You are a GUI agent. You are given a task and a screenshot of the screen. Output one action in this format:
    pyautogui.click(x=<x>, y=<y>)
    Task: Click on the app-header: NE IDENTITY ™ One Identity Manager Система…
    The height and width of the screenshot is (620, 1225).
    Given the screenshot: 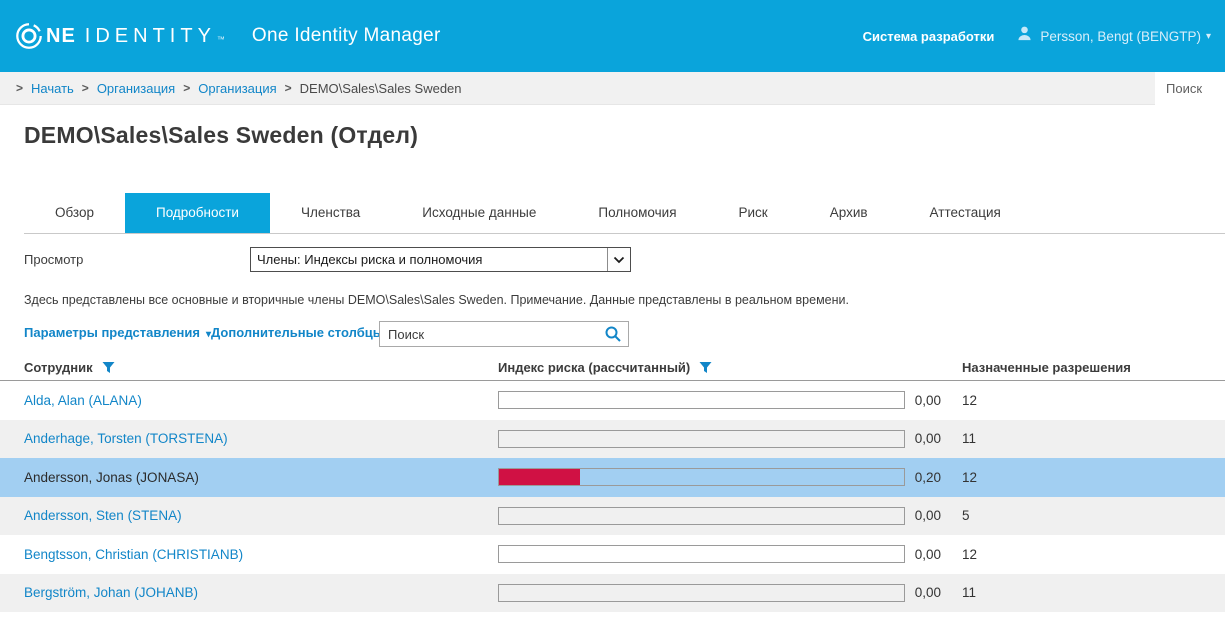 What is the action you would take?
    pyautogui.click(x=612, y=36)
    